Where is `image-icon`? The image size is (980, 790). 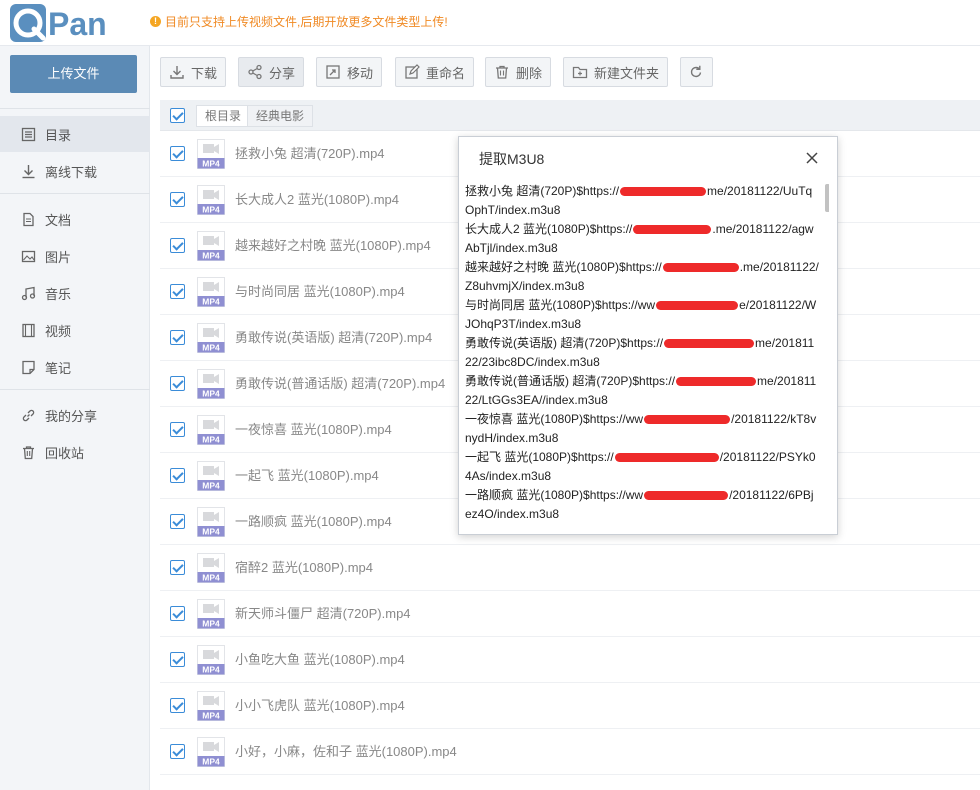 image-icon is located at coordinates (28, 256).